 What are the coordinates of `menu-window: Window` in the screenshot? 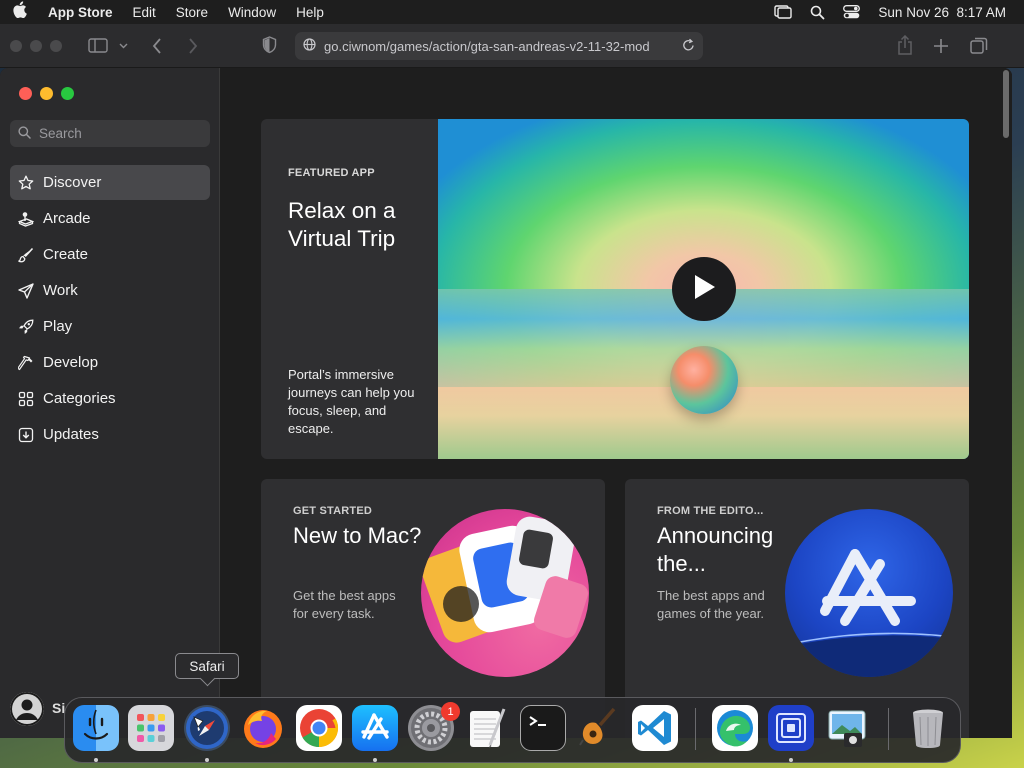 It's located at (252, 12).